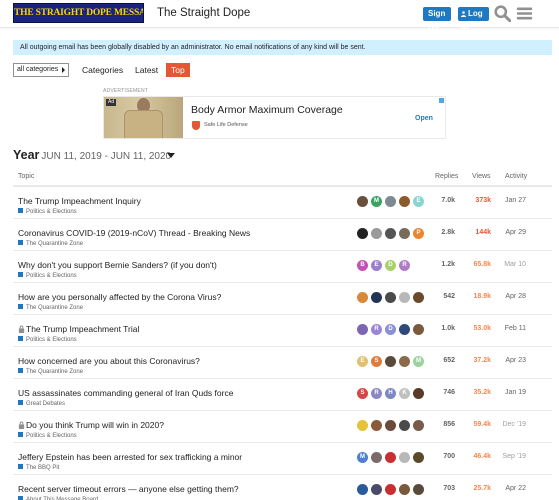 The height and width of the screenshot is (500, 559). What do you see at coordinates (511, 360) in the screenshot?
I see `topic-activity: Apr 23` at bounding box center [511, 360].